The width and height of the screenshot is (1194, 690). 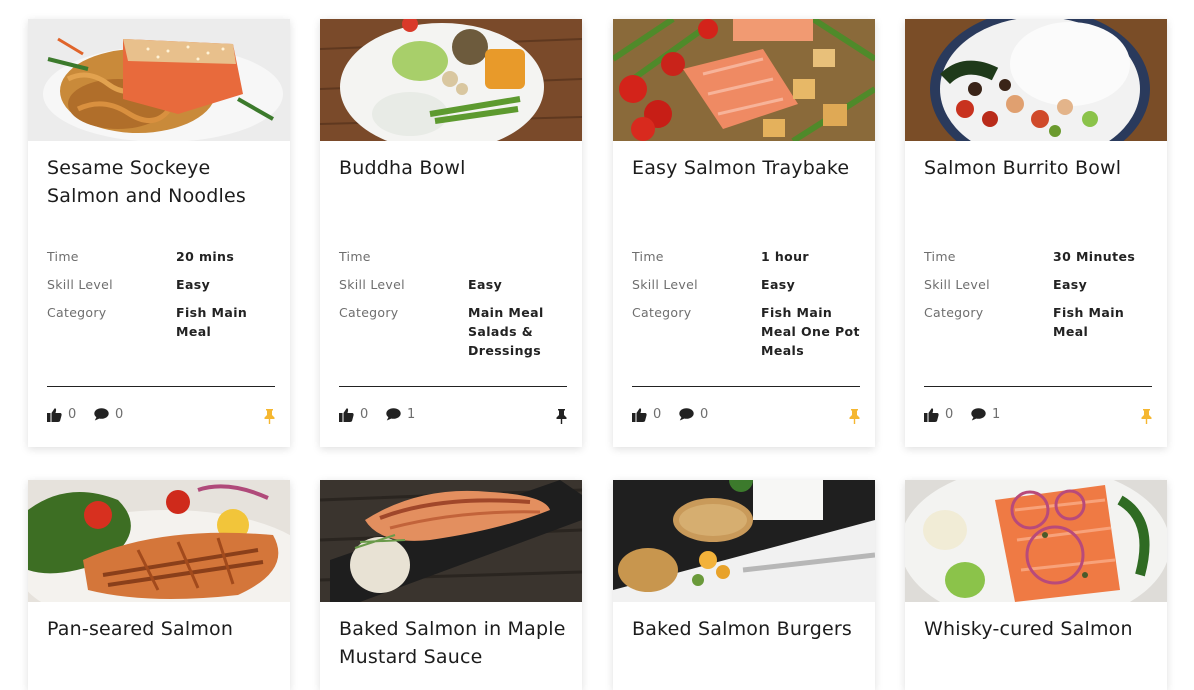 I want to click on recipe-card: Whisky-cured Salmon, so click(x=1036, y=585).